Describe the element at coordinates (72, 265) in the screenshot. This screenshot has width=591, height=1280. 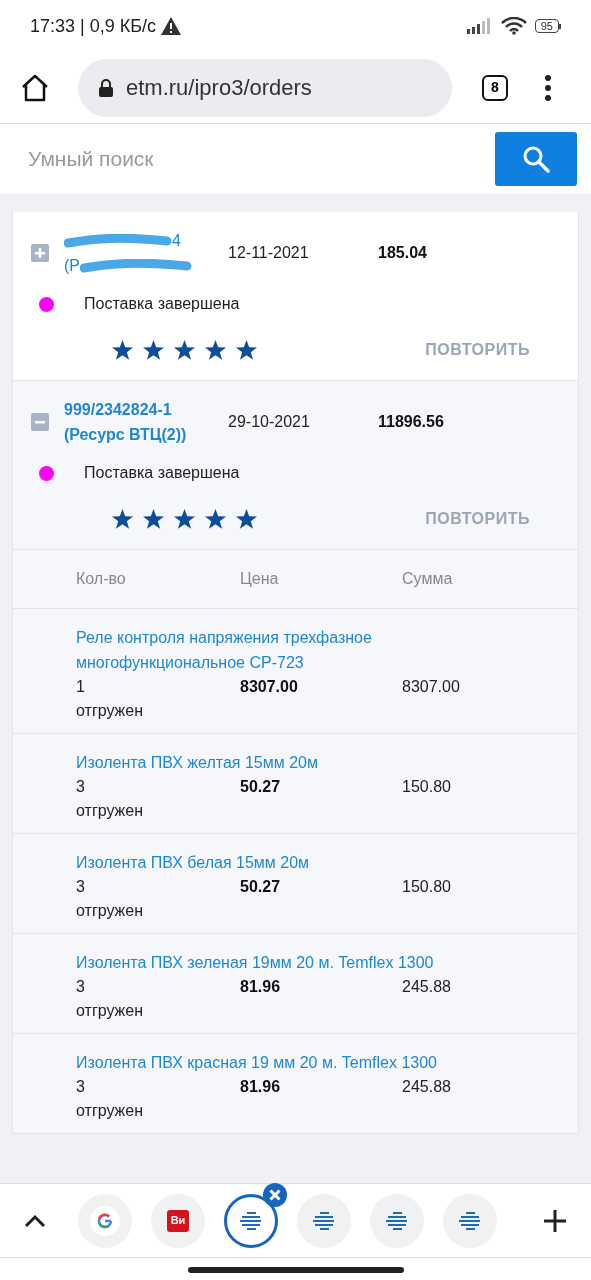
I see `order-store-link: (Р` at that location.